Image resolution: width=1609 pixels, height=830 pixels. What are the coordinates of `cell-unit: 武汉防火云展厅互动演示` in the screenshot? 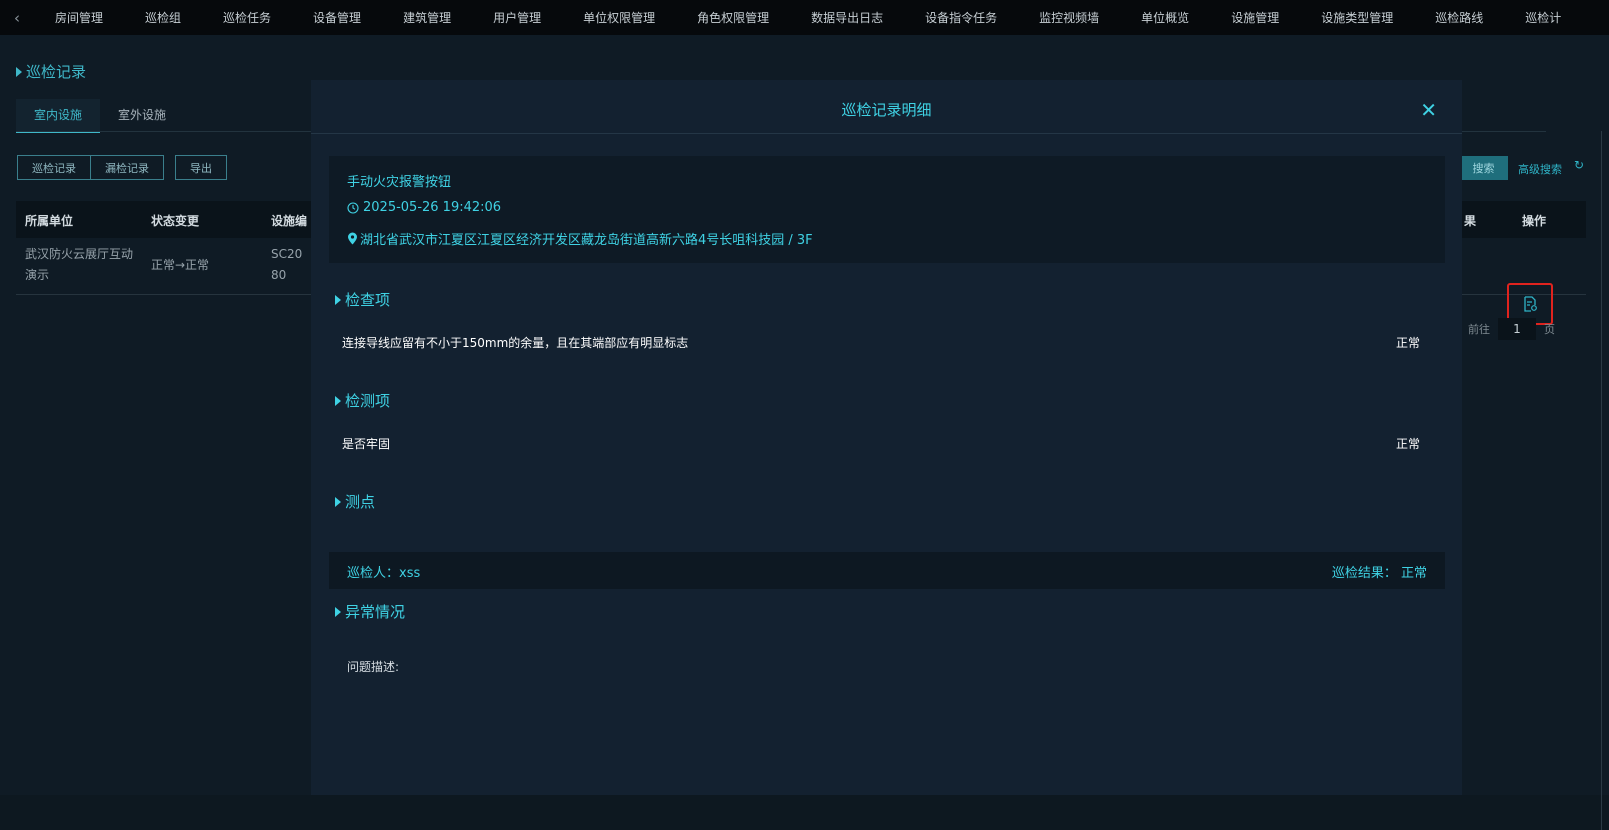 It's located at (79, 264).